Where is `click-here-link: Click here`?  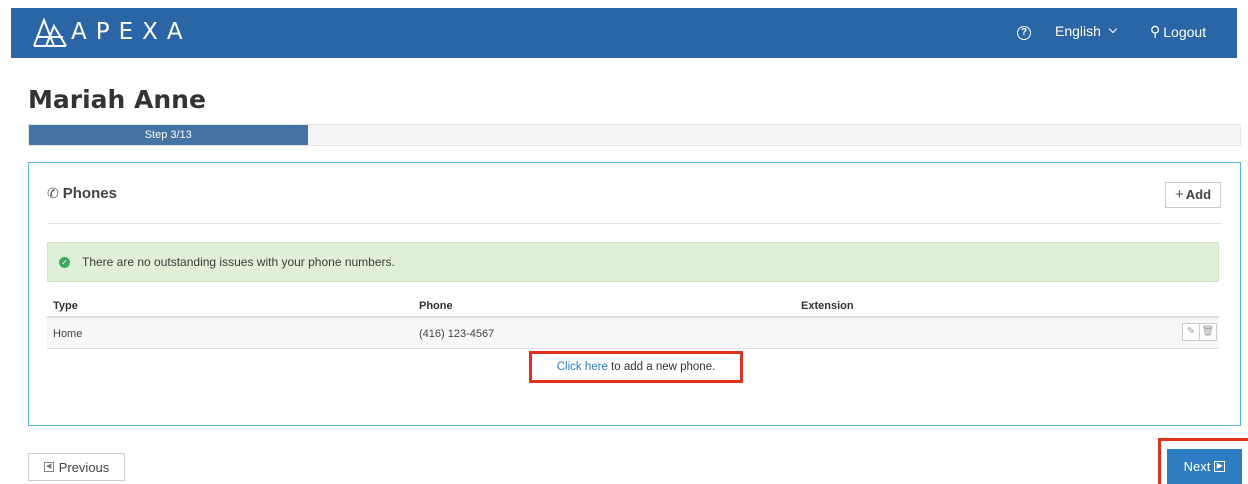 click-here-link: Click here is located at coordinates (582, 367).